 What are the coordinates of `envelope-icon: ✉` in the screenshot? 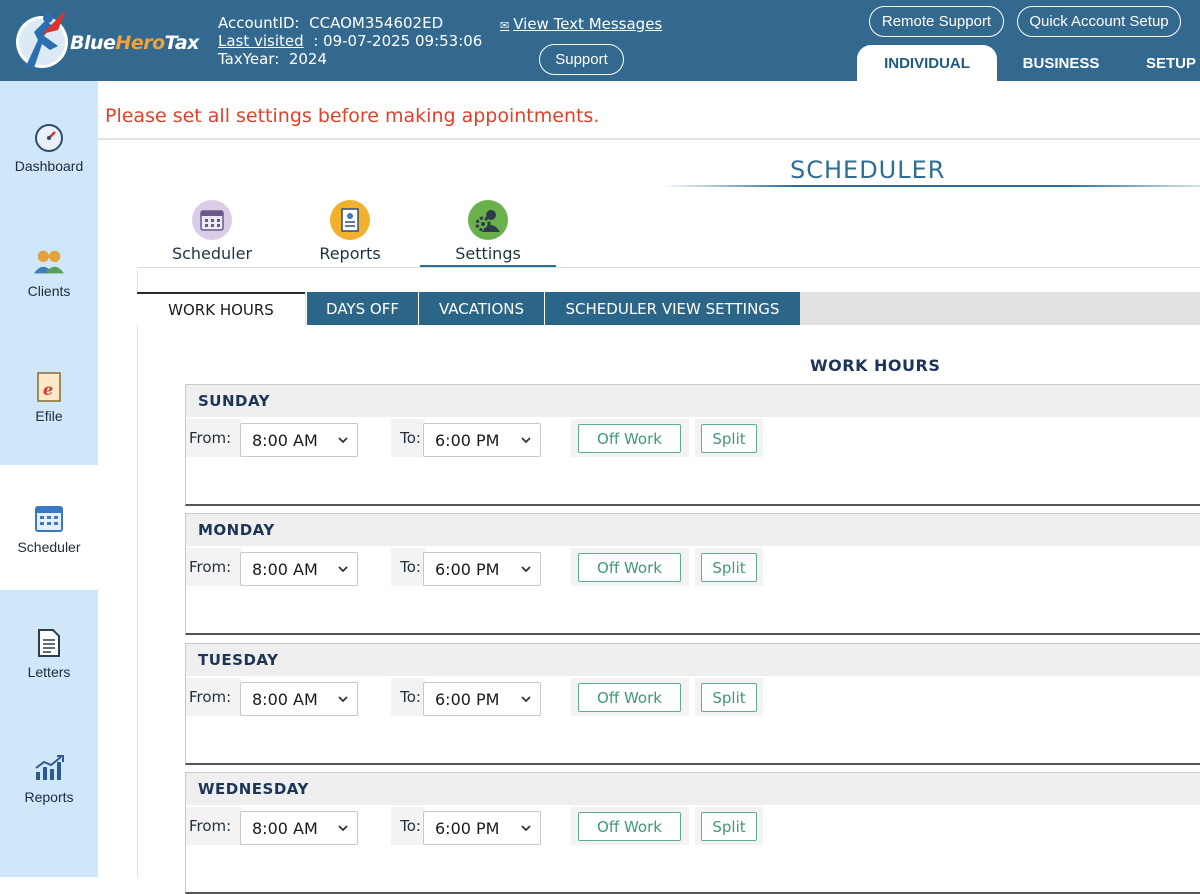 It's located at (505, 25).